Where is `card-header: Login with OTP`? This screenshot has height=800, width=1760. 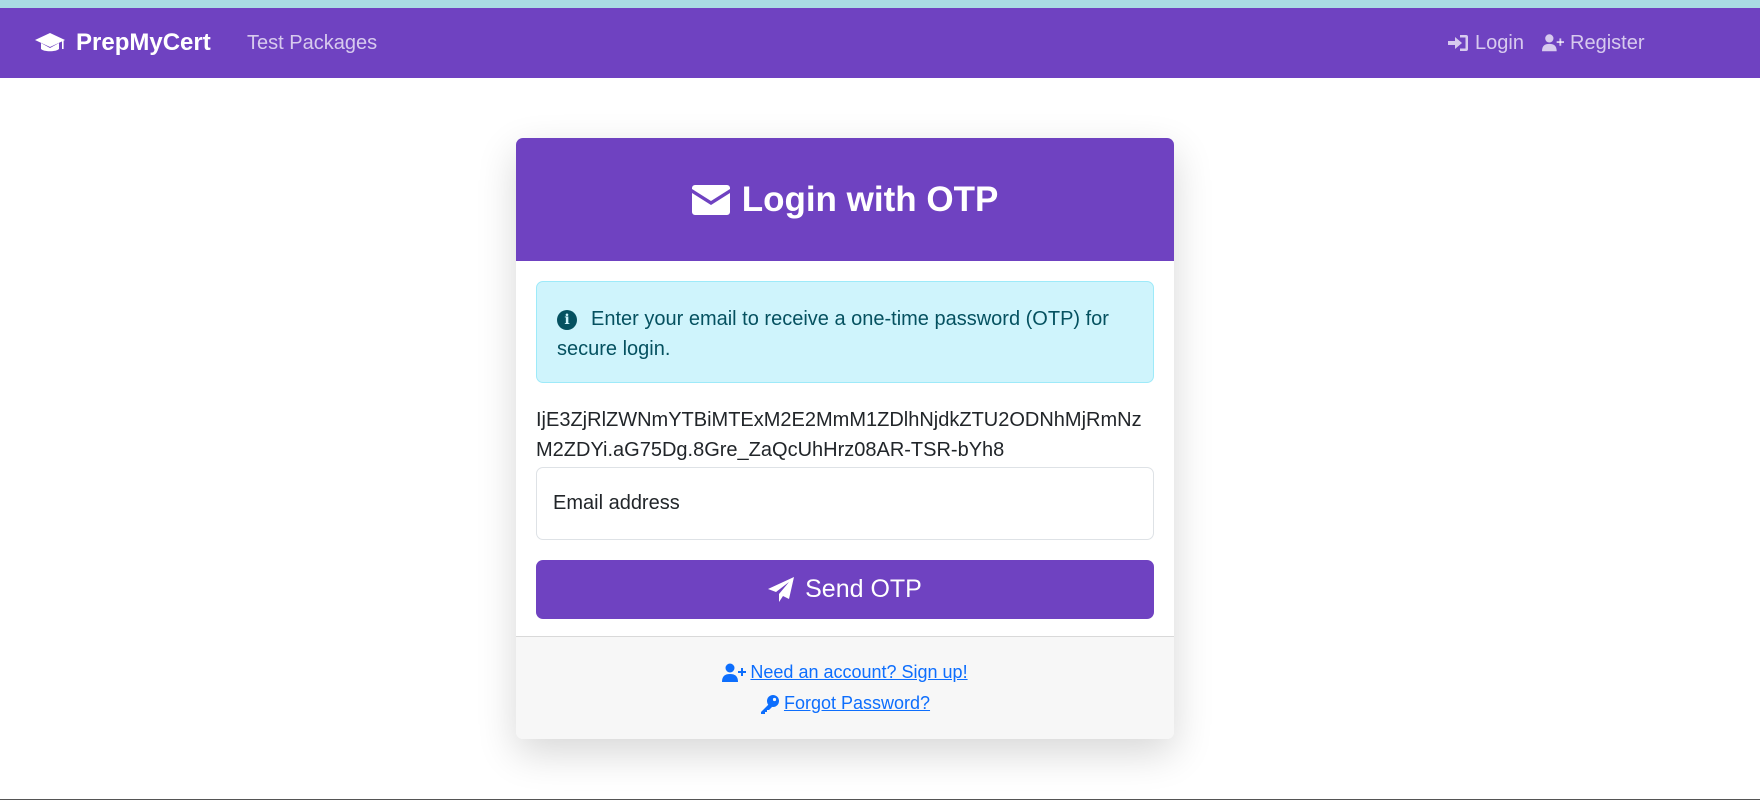 card-header: Login with OTP is located at coordinates (845, 199).